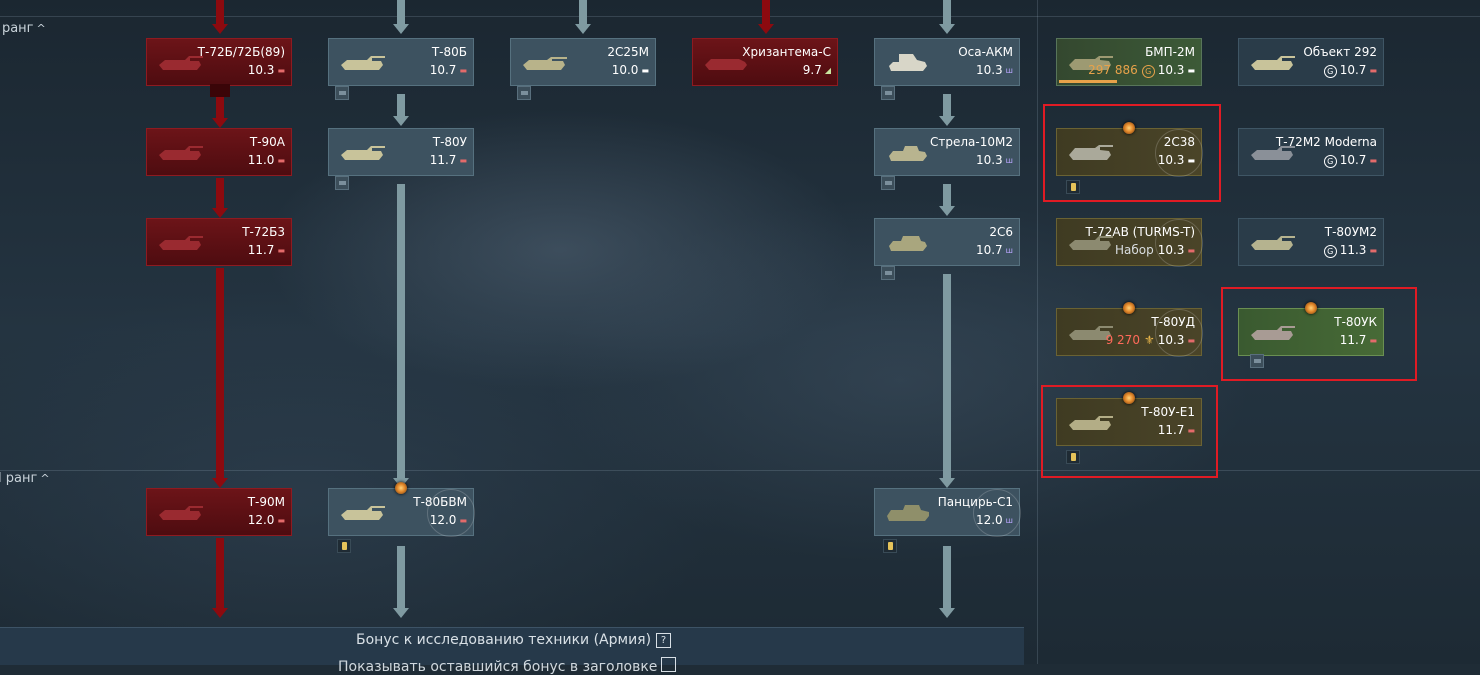  Describe the element at coordinates (786, 52) in the screenshot. I see `vehicle-name: Хризантема-С` at that location.